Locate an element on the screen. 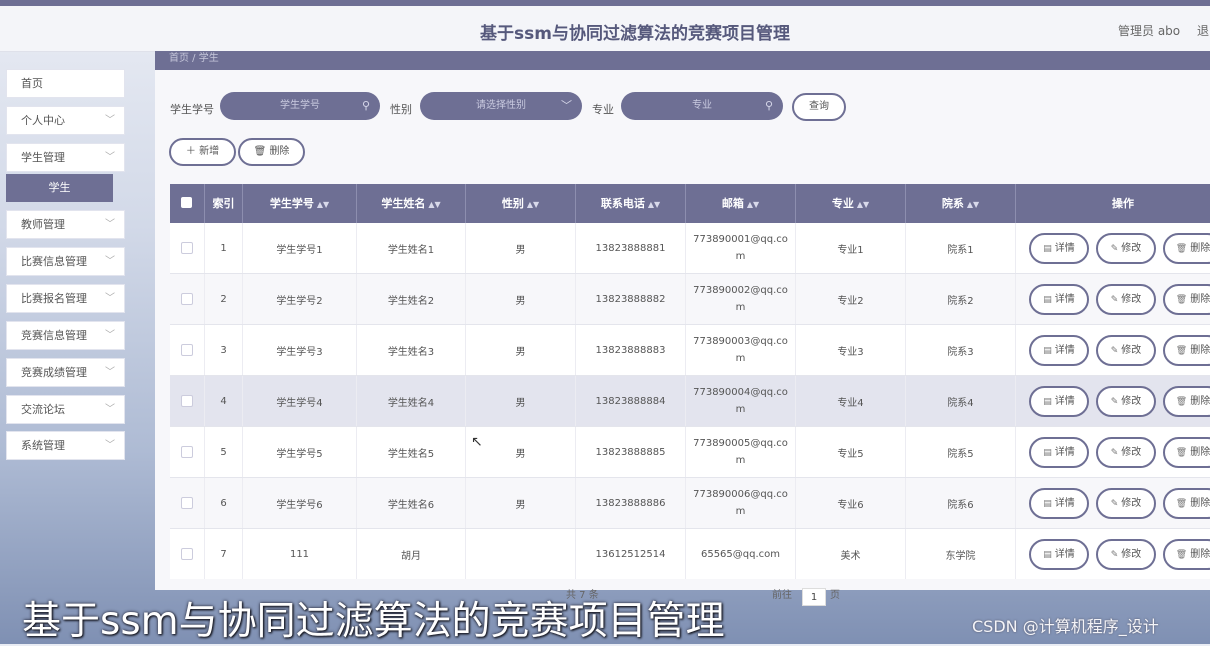 This screenshot has height=646, width=1210. sidebar-item-home: 首页 is located at coordinates (65, 83).